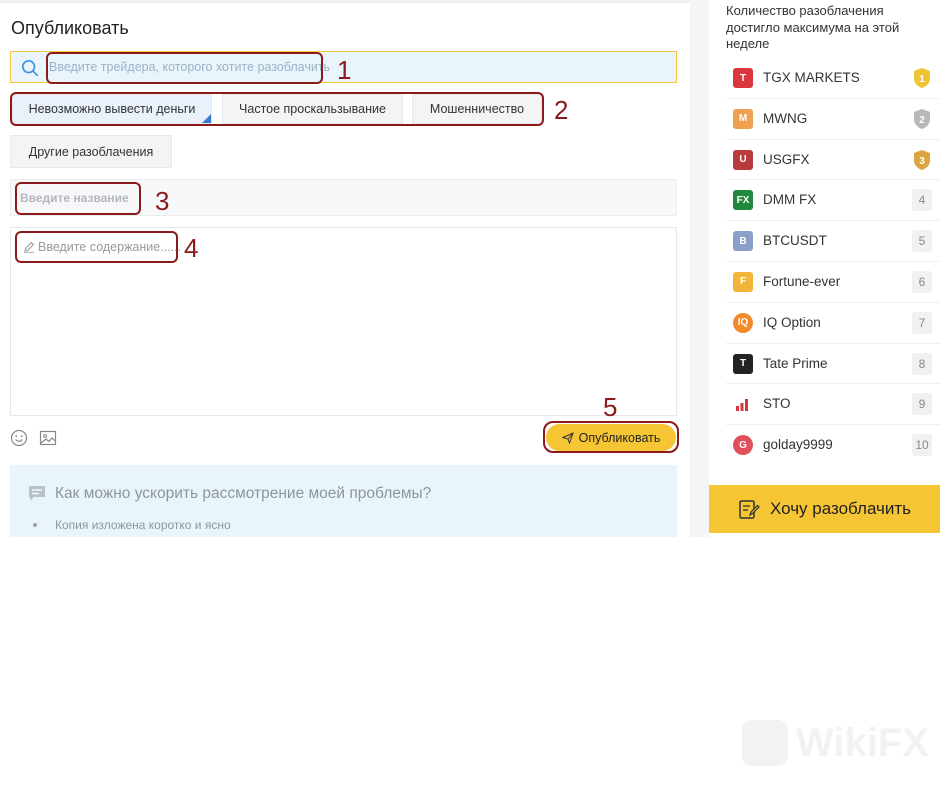 Image resolution: width=940 pixels, height=788 pixels. What do you see at coordinates (35, 525) in the screenshot?
I see `bullet-dot` at bounding box center [35, 525].